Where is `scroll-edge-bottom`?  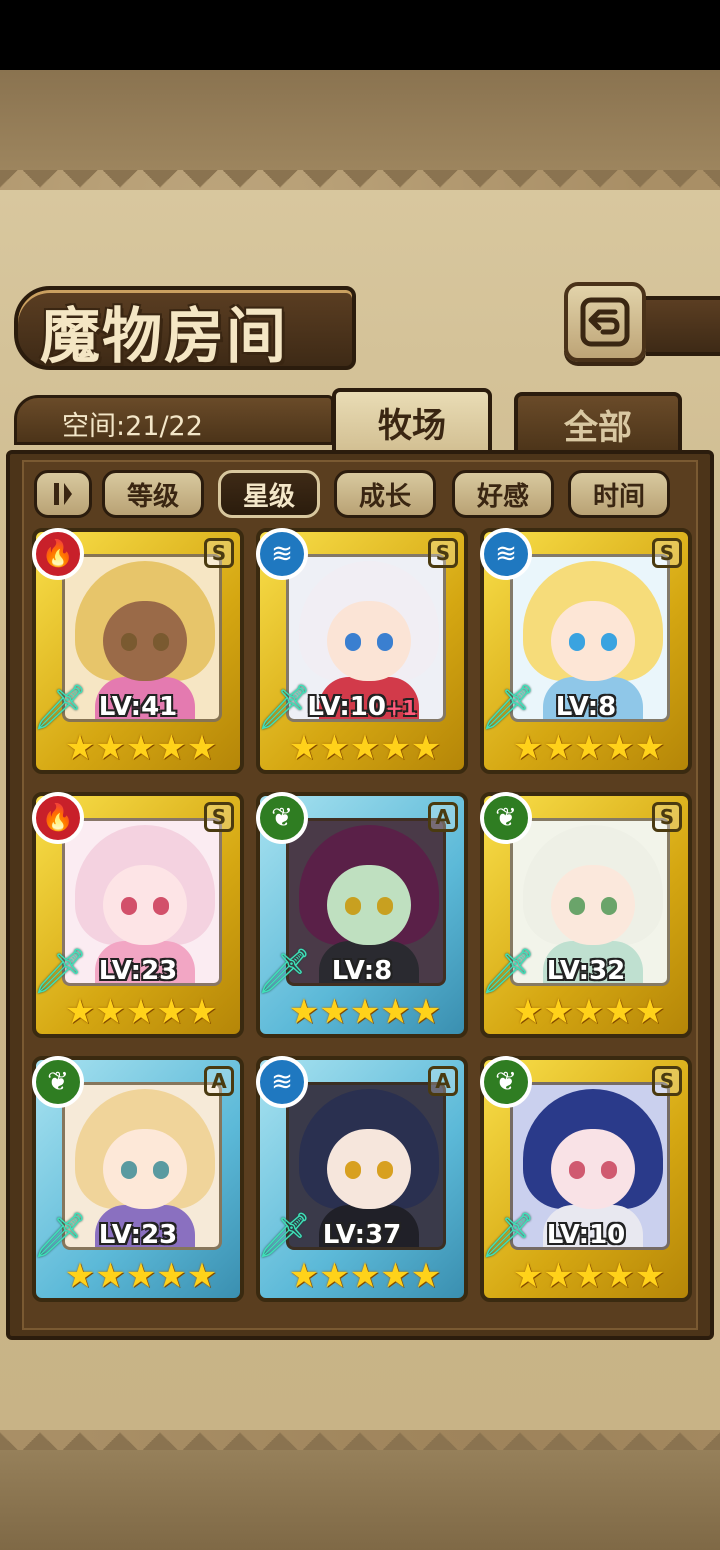
scroll-edge-bottom is located at coordinates (360, 1435).